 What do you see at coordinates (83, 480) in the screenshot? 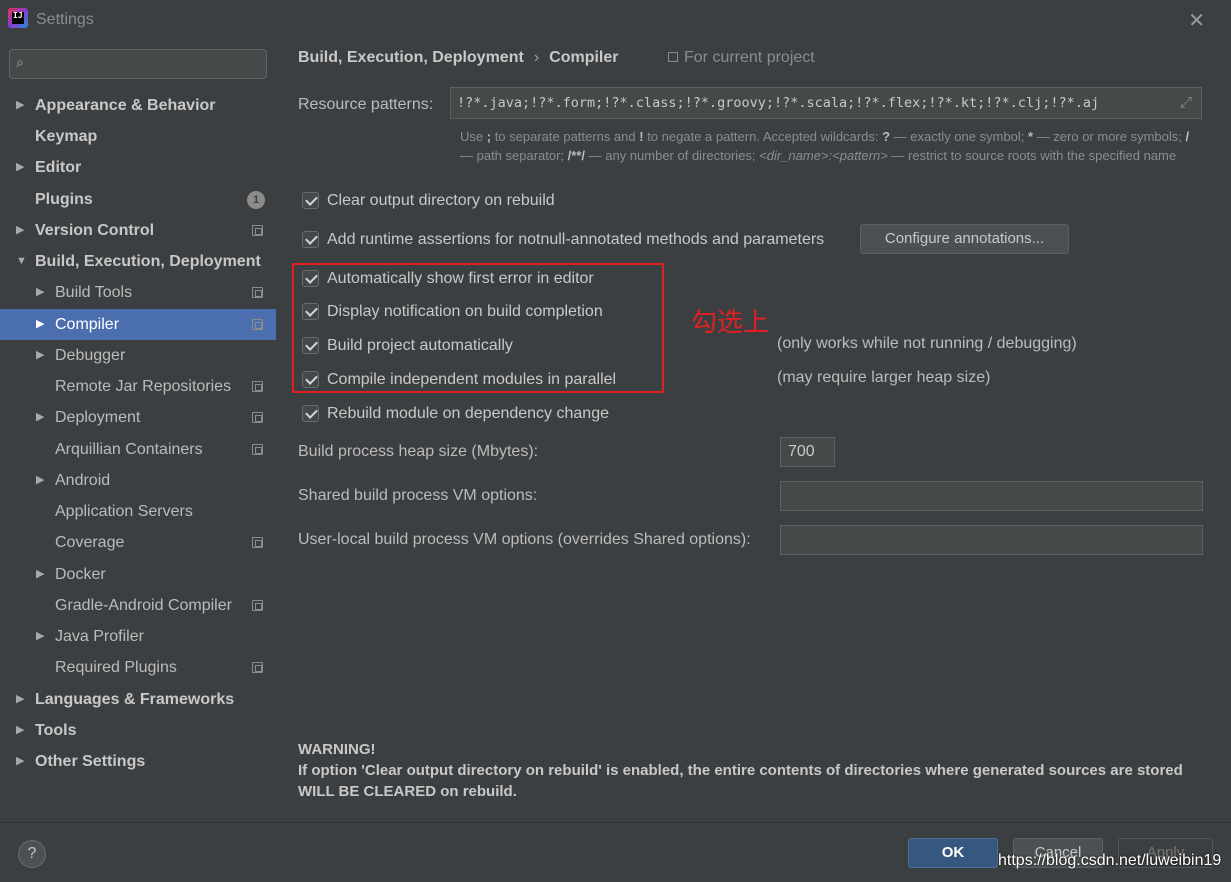
I see `sidebar-item-label: Android` at bounding box center [83, 480].